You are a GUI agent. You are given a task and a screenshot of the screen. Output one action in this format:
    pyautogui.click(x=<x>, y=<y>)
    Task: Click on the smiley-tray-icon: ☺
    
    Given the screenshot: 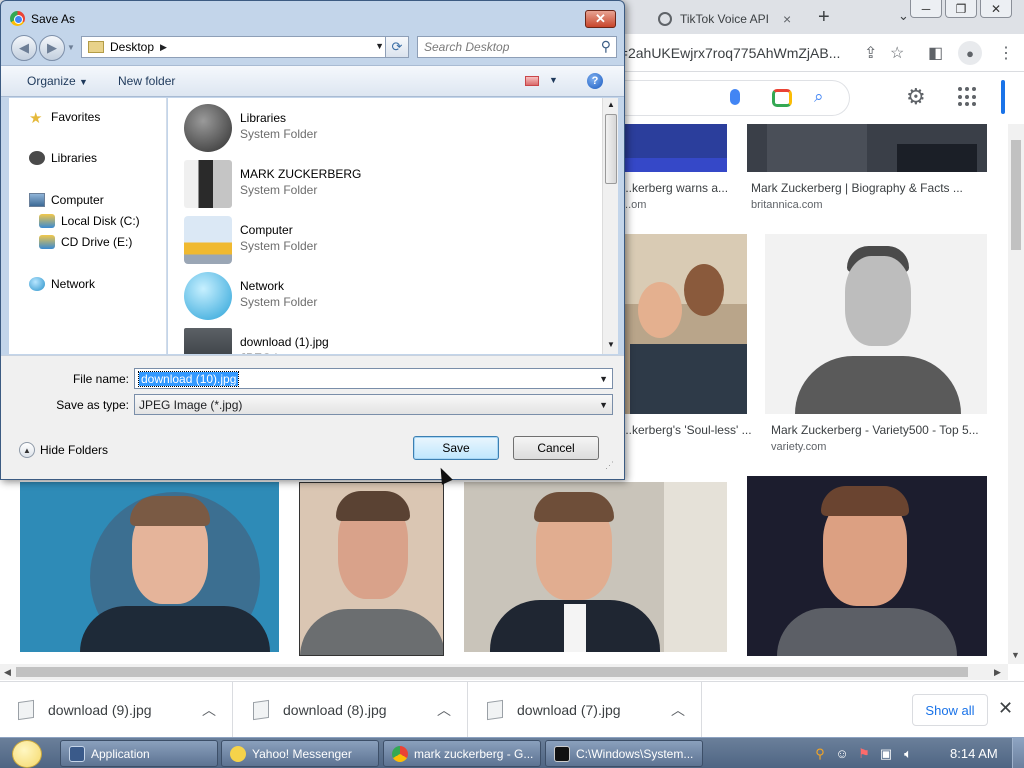 What is the action you would take?
    pyautogui.click(x=842, y=754)
    